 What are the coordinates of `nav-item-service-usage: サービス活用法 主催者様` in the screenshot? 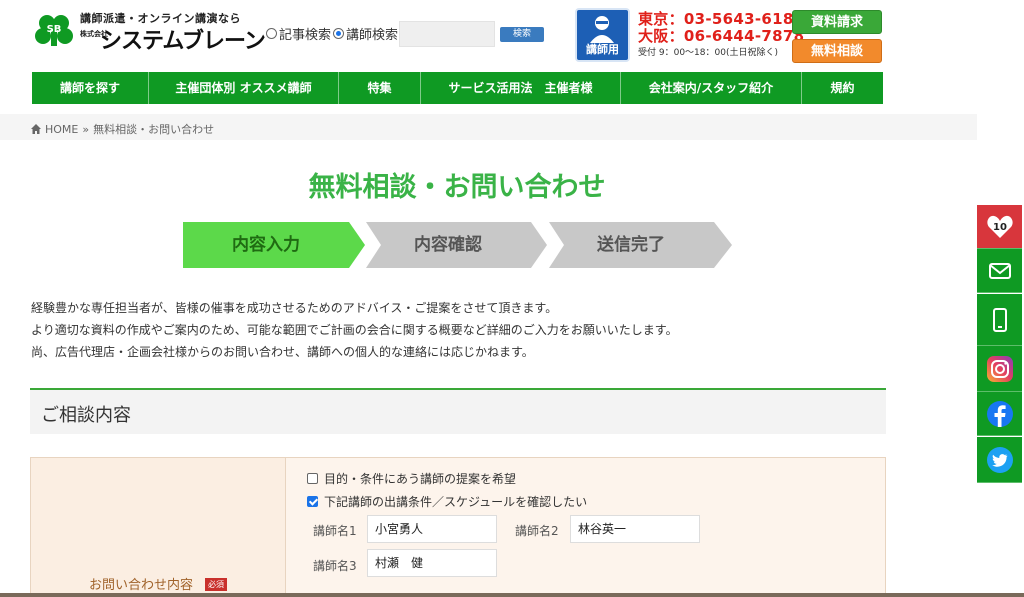 It's located at (521, 88).